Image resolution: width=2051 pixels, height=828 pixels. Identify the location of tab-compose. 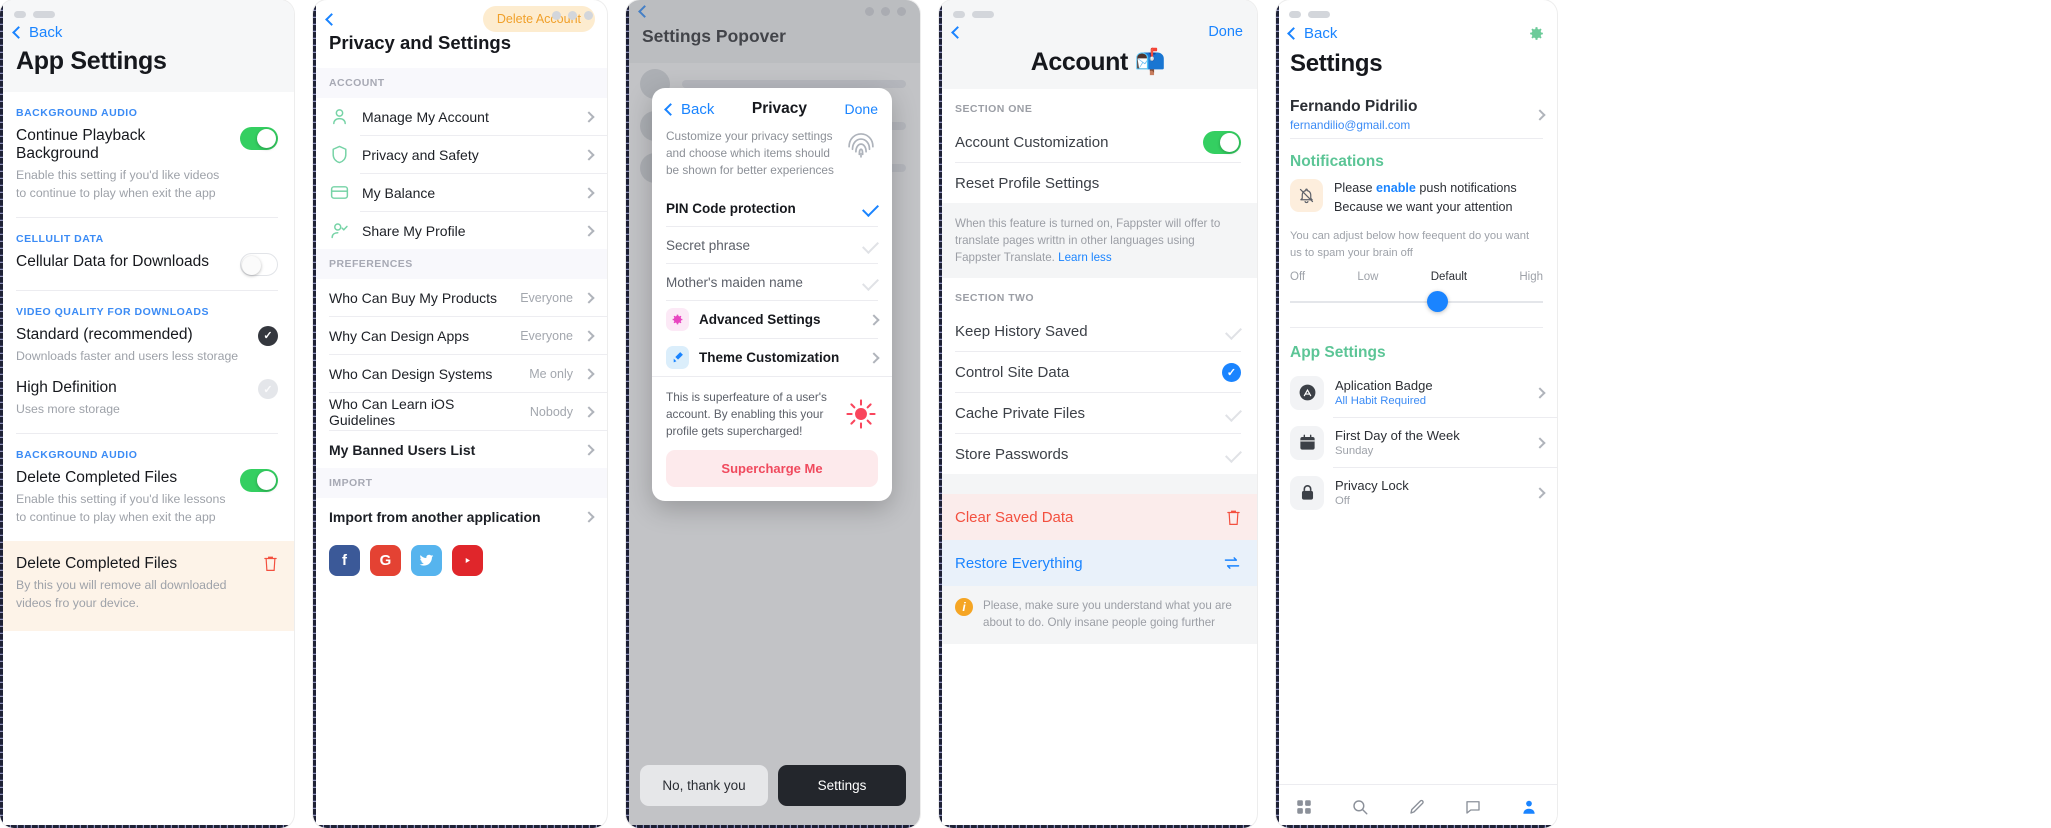
(1416, 807).